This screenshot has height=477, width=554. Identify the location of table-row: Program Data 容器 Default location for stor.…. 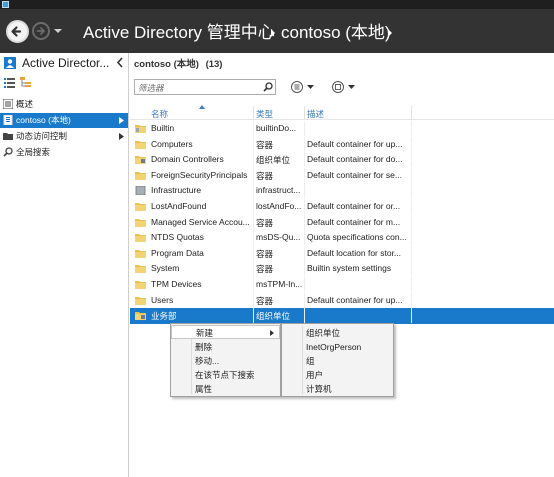
(342, 253).